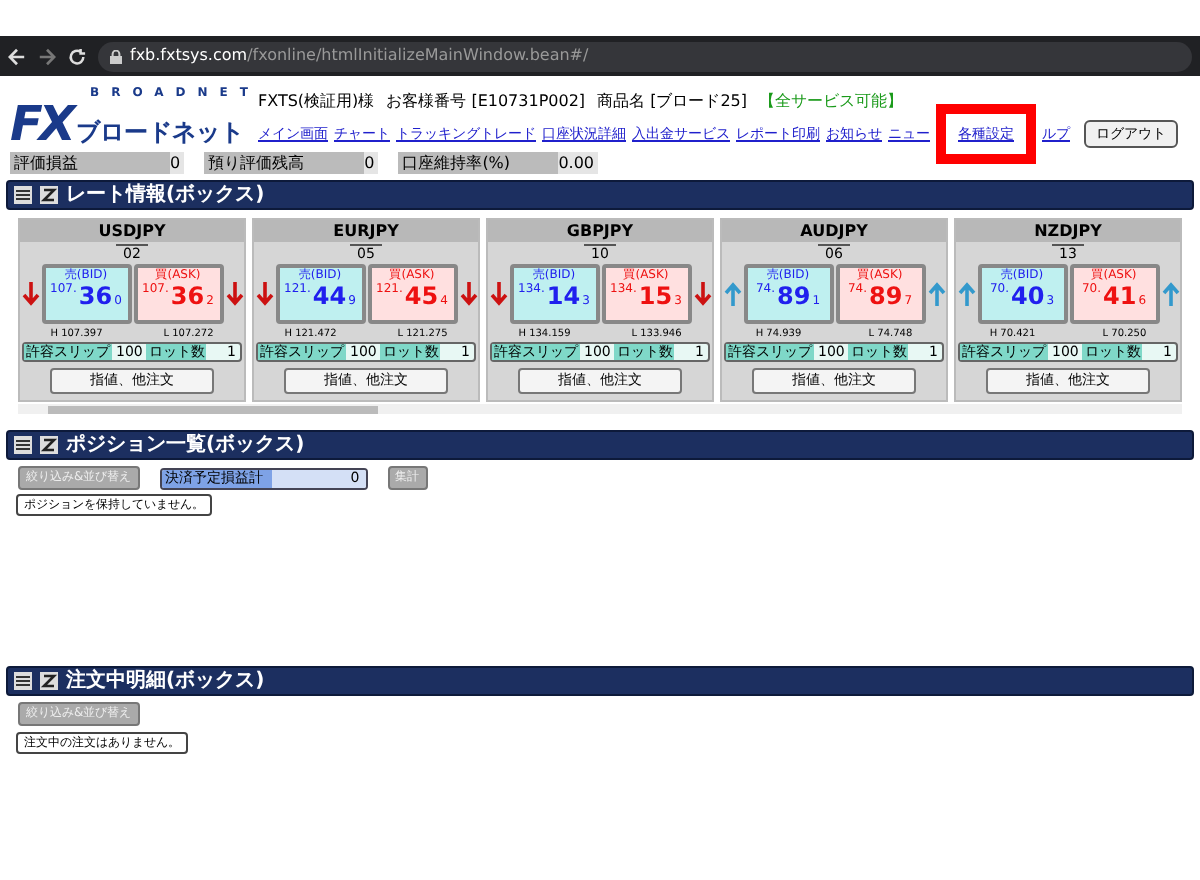 The height and width of the screenshot is (880, 1200). I want to click on panel-title: 注文中明細(ボックス), so click(165, 681).